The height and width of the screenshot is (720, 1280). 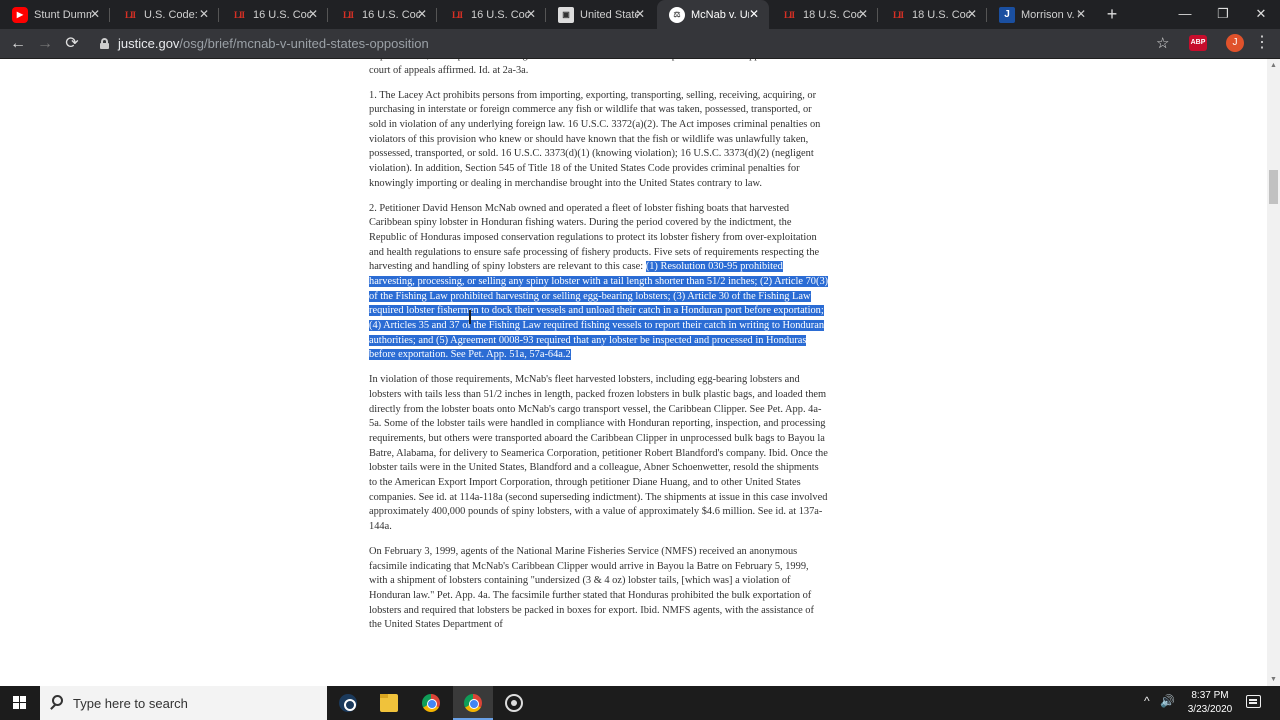 I want to click on obs-icon, so click(x=514, y=703).